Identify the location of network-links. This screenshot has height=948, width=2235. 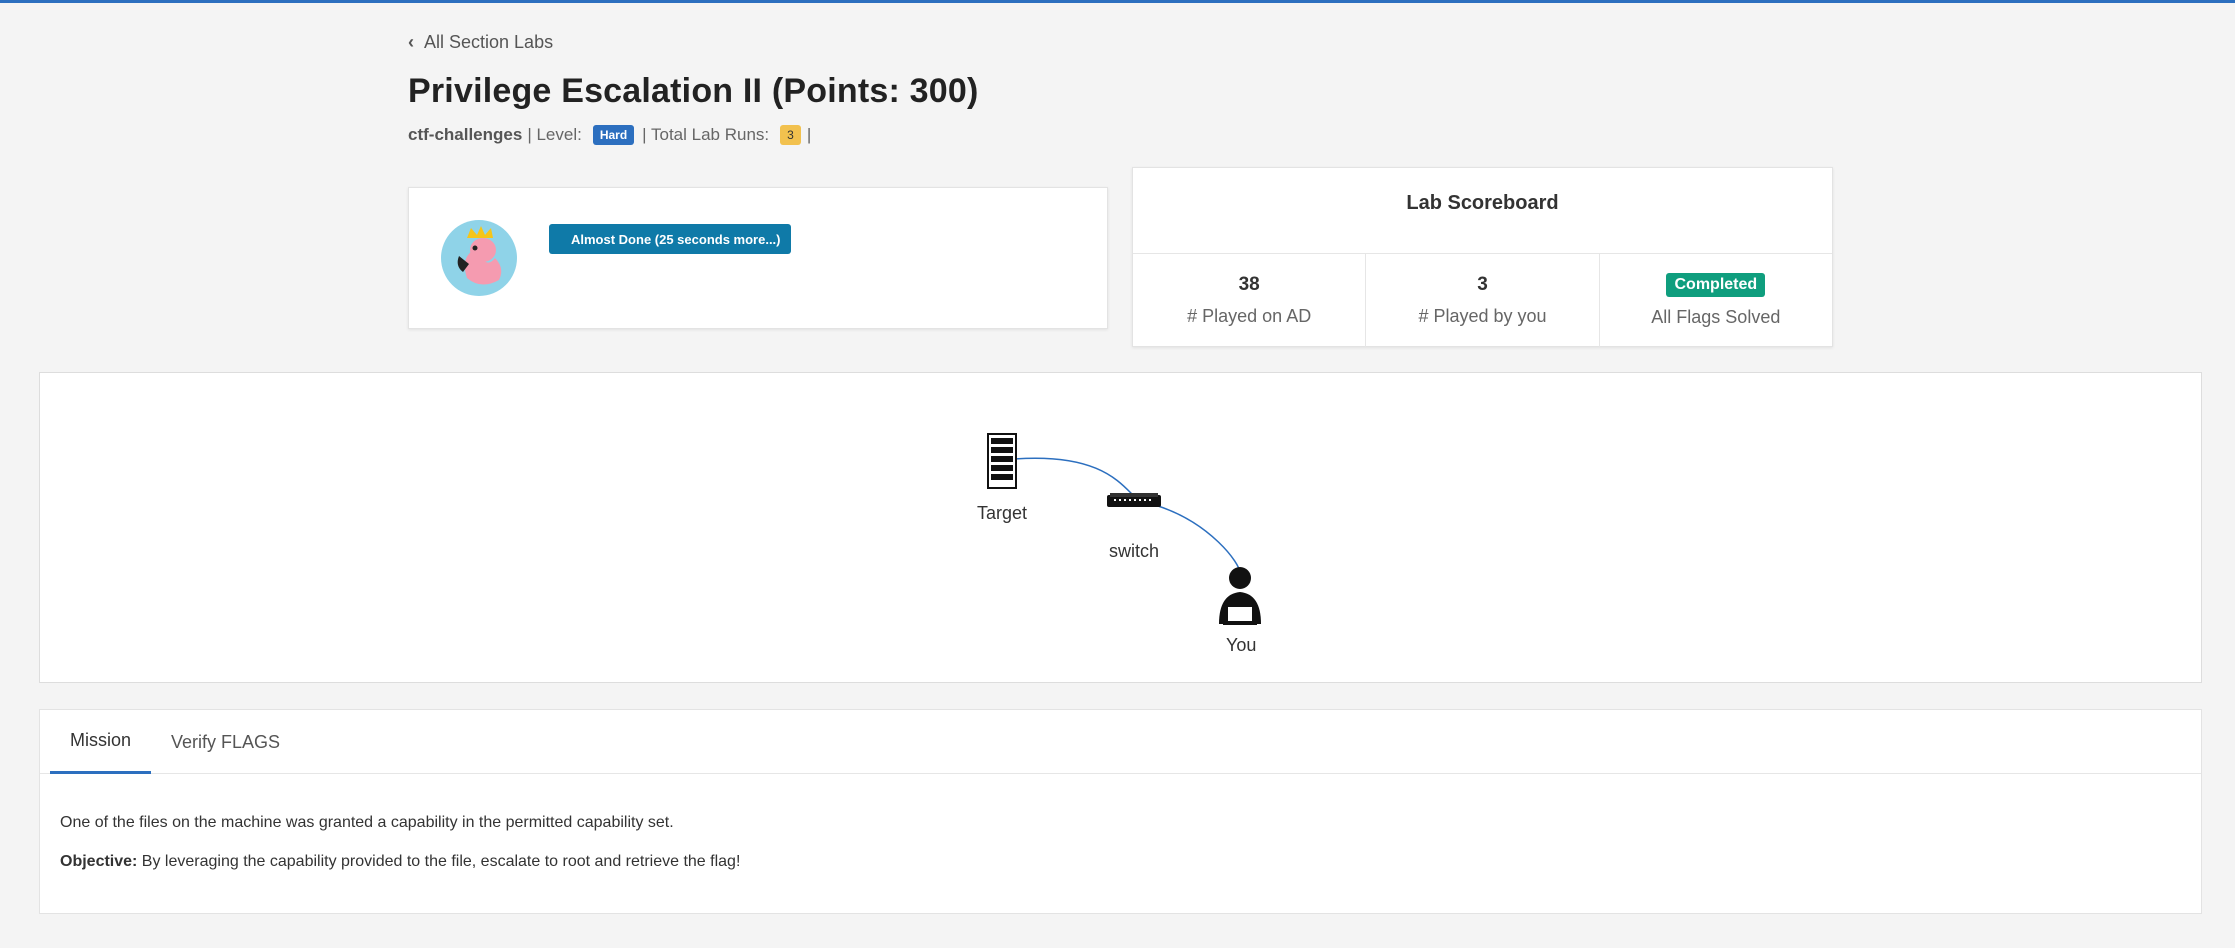
(1127, 515).